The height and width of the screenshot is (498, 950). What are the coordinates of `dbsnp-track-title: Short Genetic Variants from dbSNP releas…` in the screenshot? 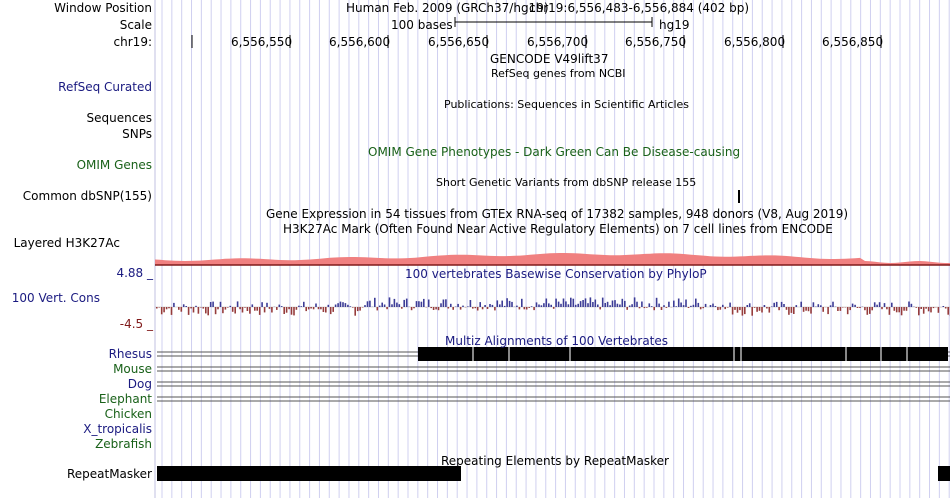 It's located at (566, 183).